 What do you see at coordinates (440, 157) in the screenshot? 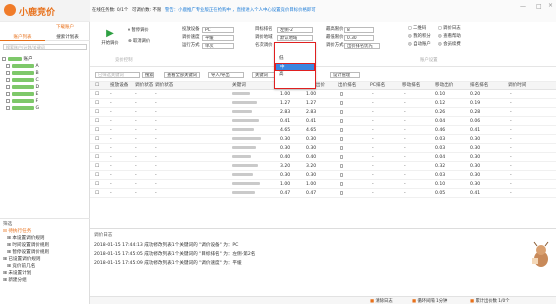
I see `mobile-bid-cell: 0.04` at bounding box center [440, 157].